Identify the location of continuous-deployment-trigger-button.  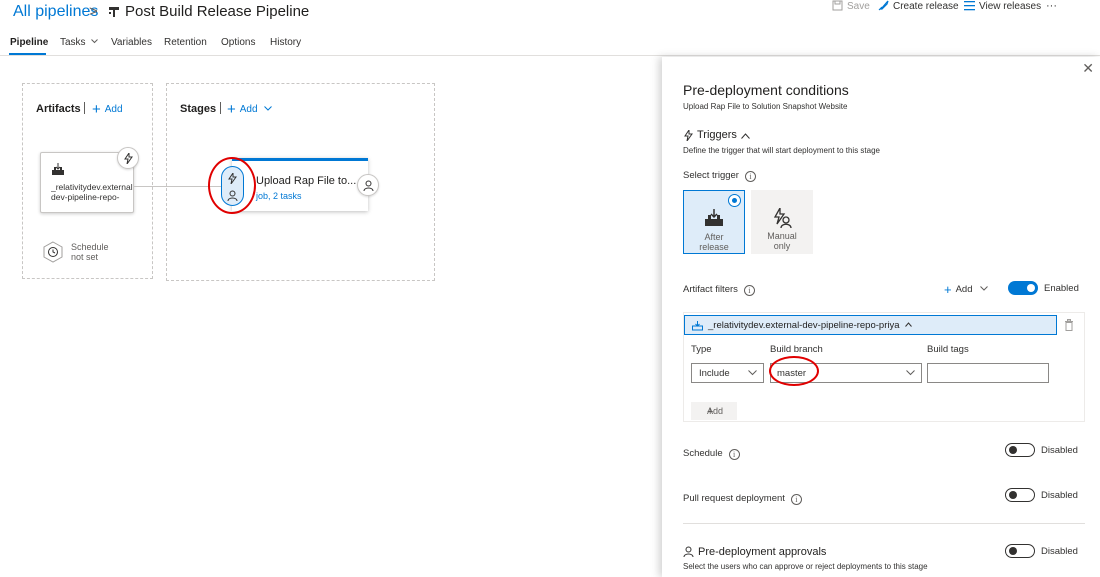
(128, 158).